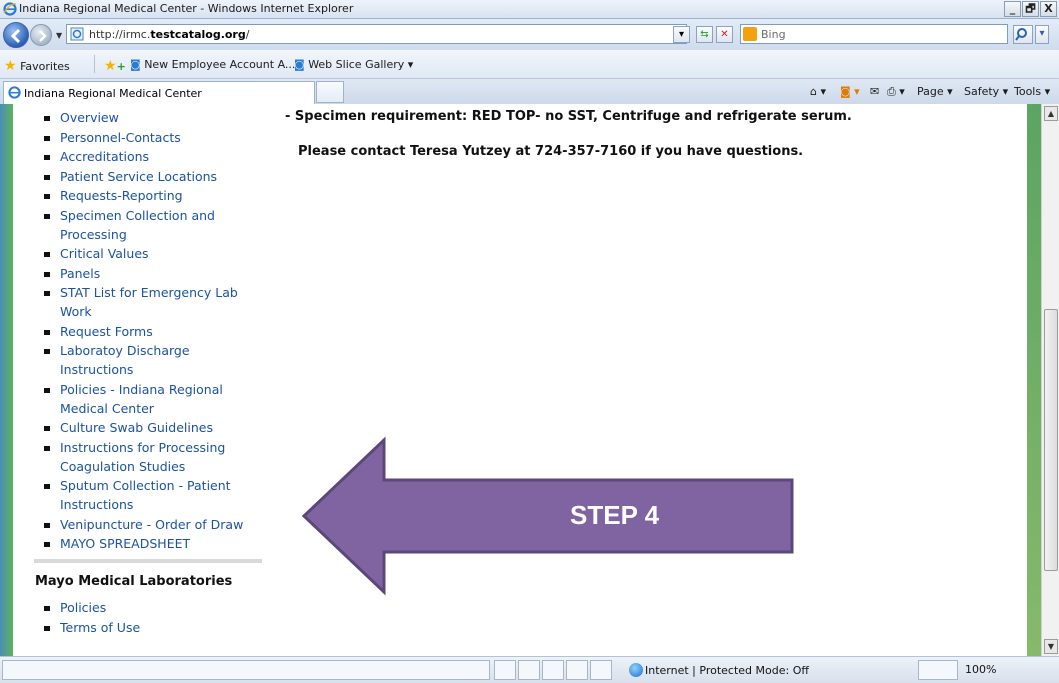 This screenshot has width=1059, height=683. I want to click on right-trim, so click(1034, 380).